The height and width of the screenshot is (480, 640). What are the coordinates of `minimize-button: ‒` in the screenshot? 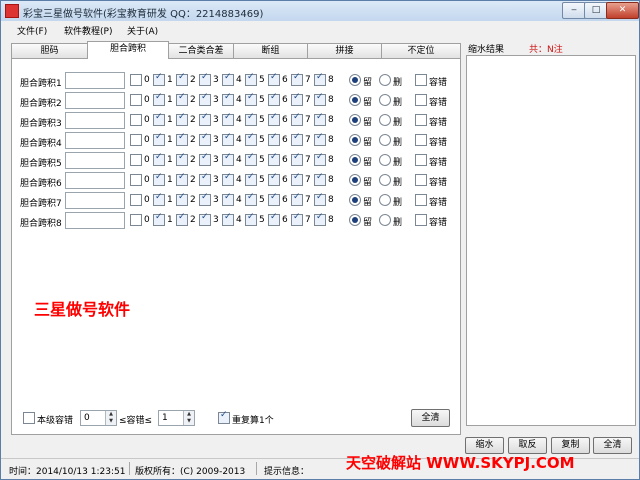 It's located at (574, 10).